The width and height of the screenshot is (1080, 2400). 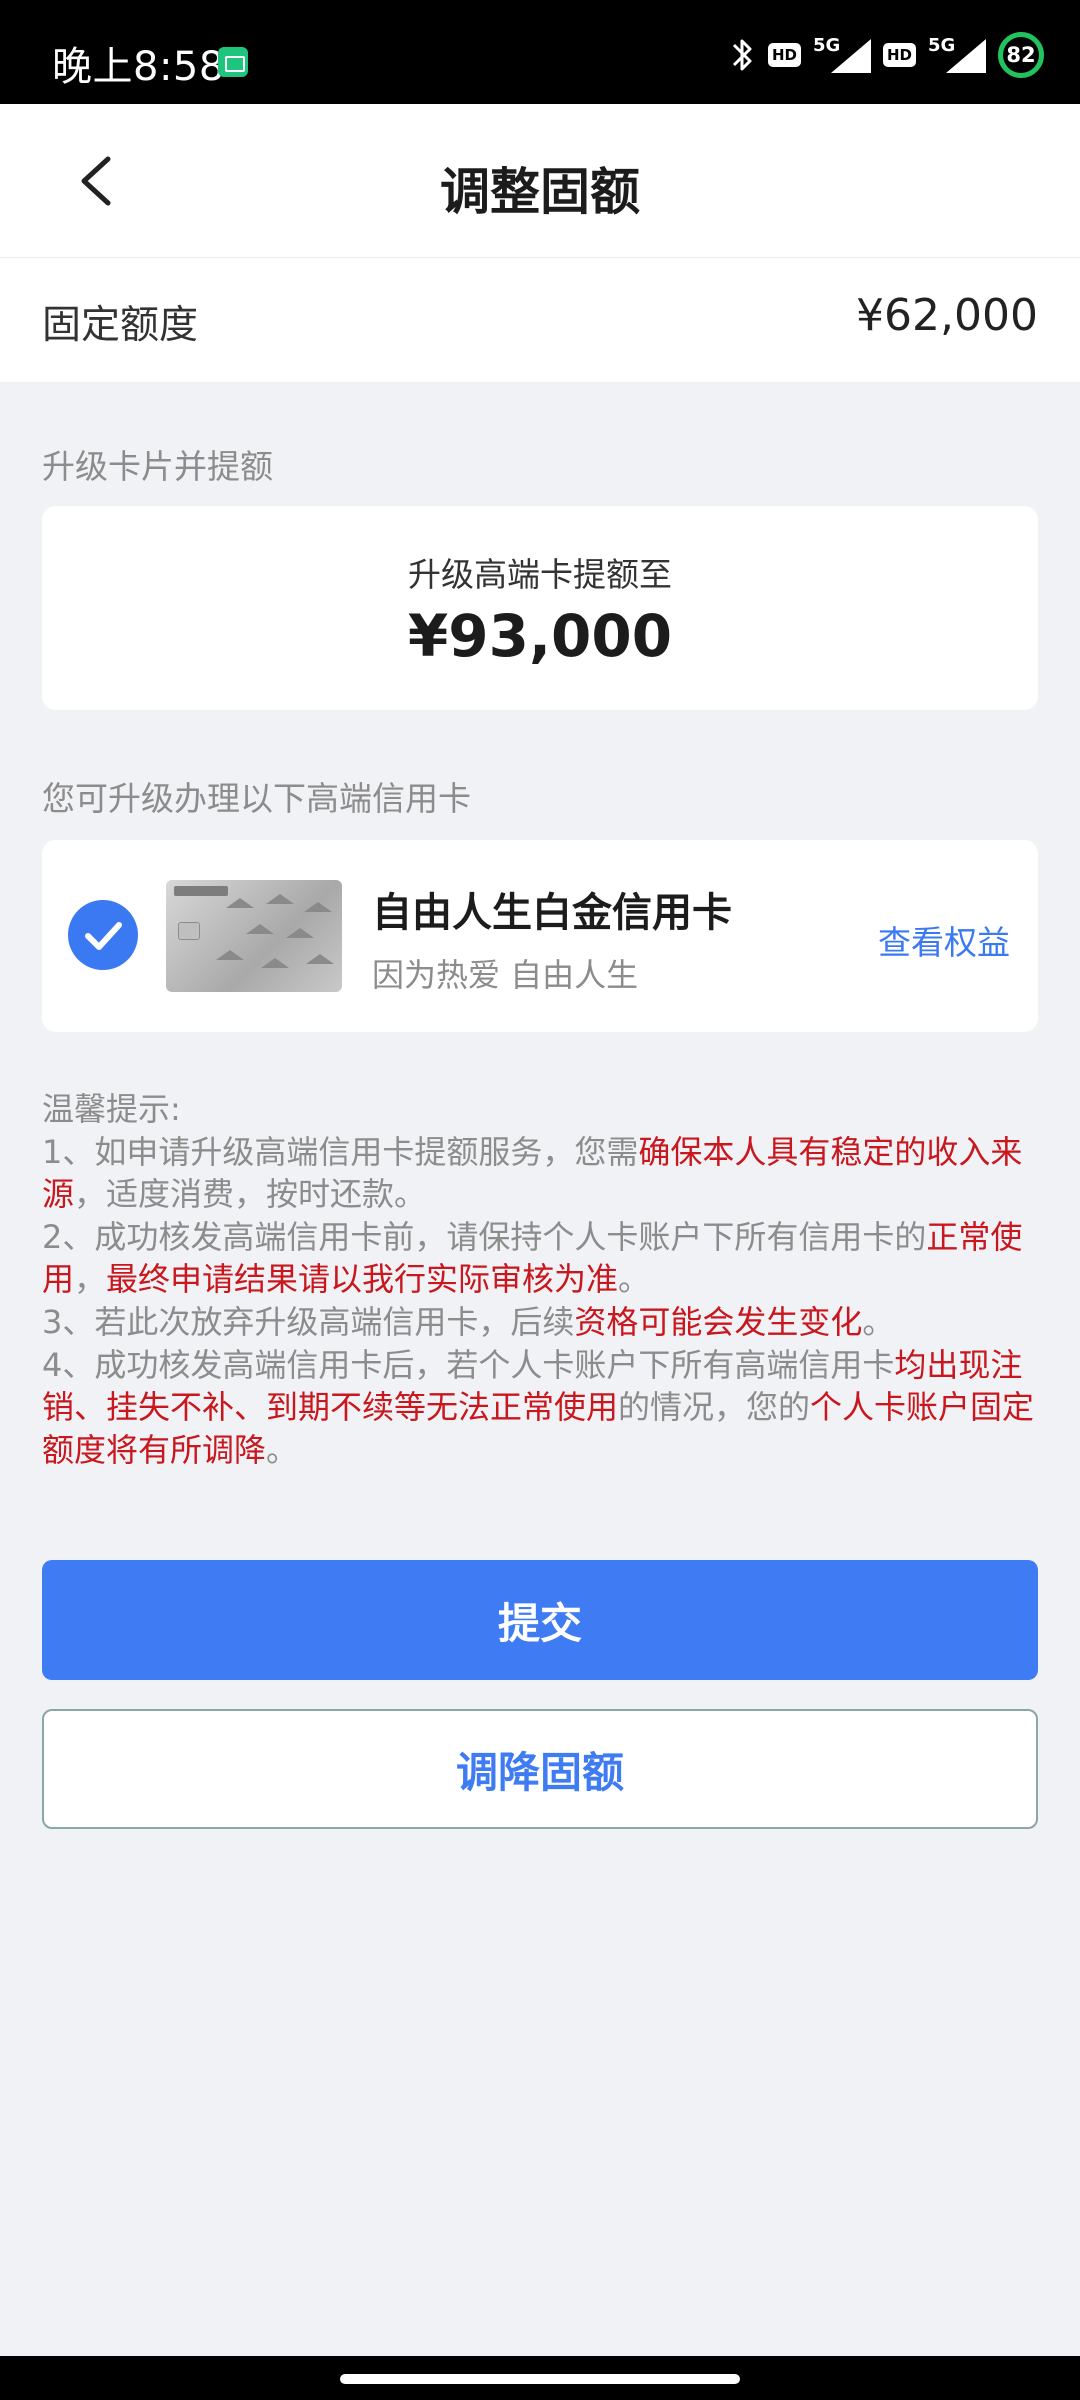 I want to click on credit-card-option: 自由人生白金信用卡 因为热爱 自由人生 查看权益, so click(x=540, y=936).